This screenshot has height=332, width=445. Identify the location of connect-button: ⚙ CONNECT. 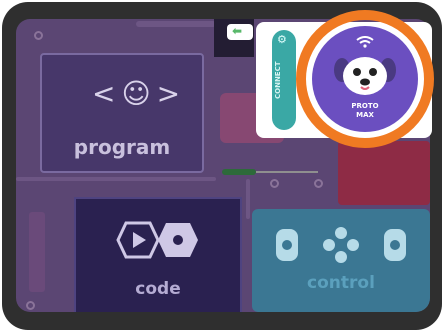
(284, 80).